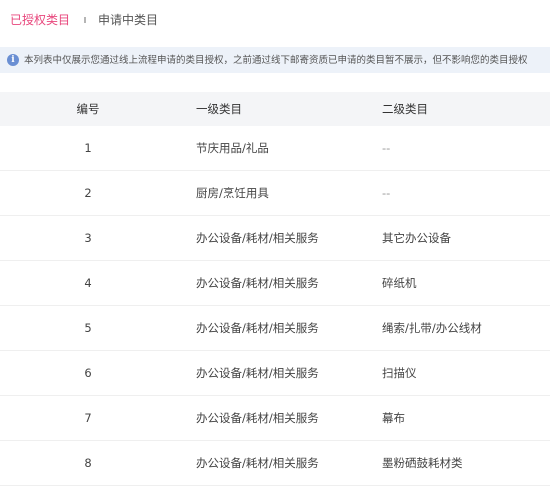  I want to click on row-level2-category: 墨粉硒鼓耗材类, so click(422, 463).